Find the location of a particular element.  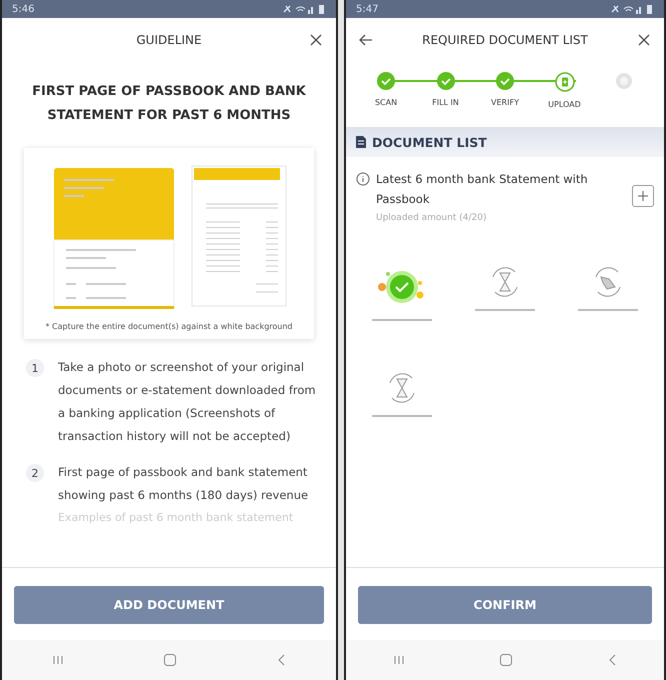

step-number: 1 is located at coordinates (35, 368).